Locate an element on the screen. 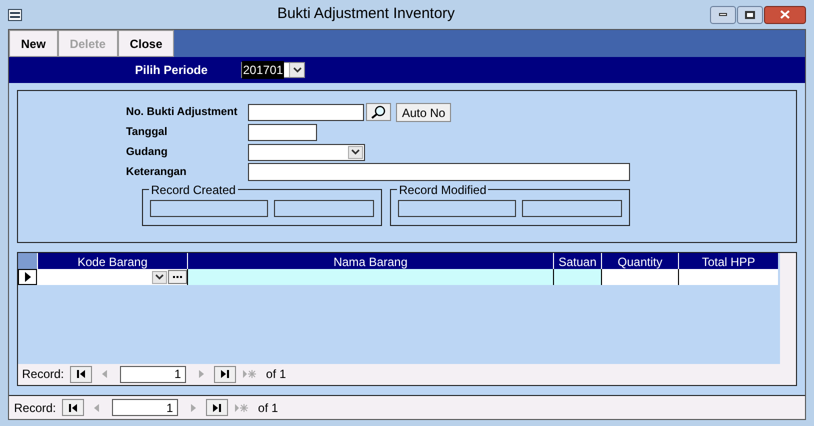  column-header: Quantity is located at coordinates (639, 261).